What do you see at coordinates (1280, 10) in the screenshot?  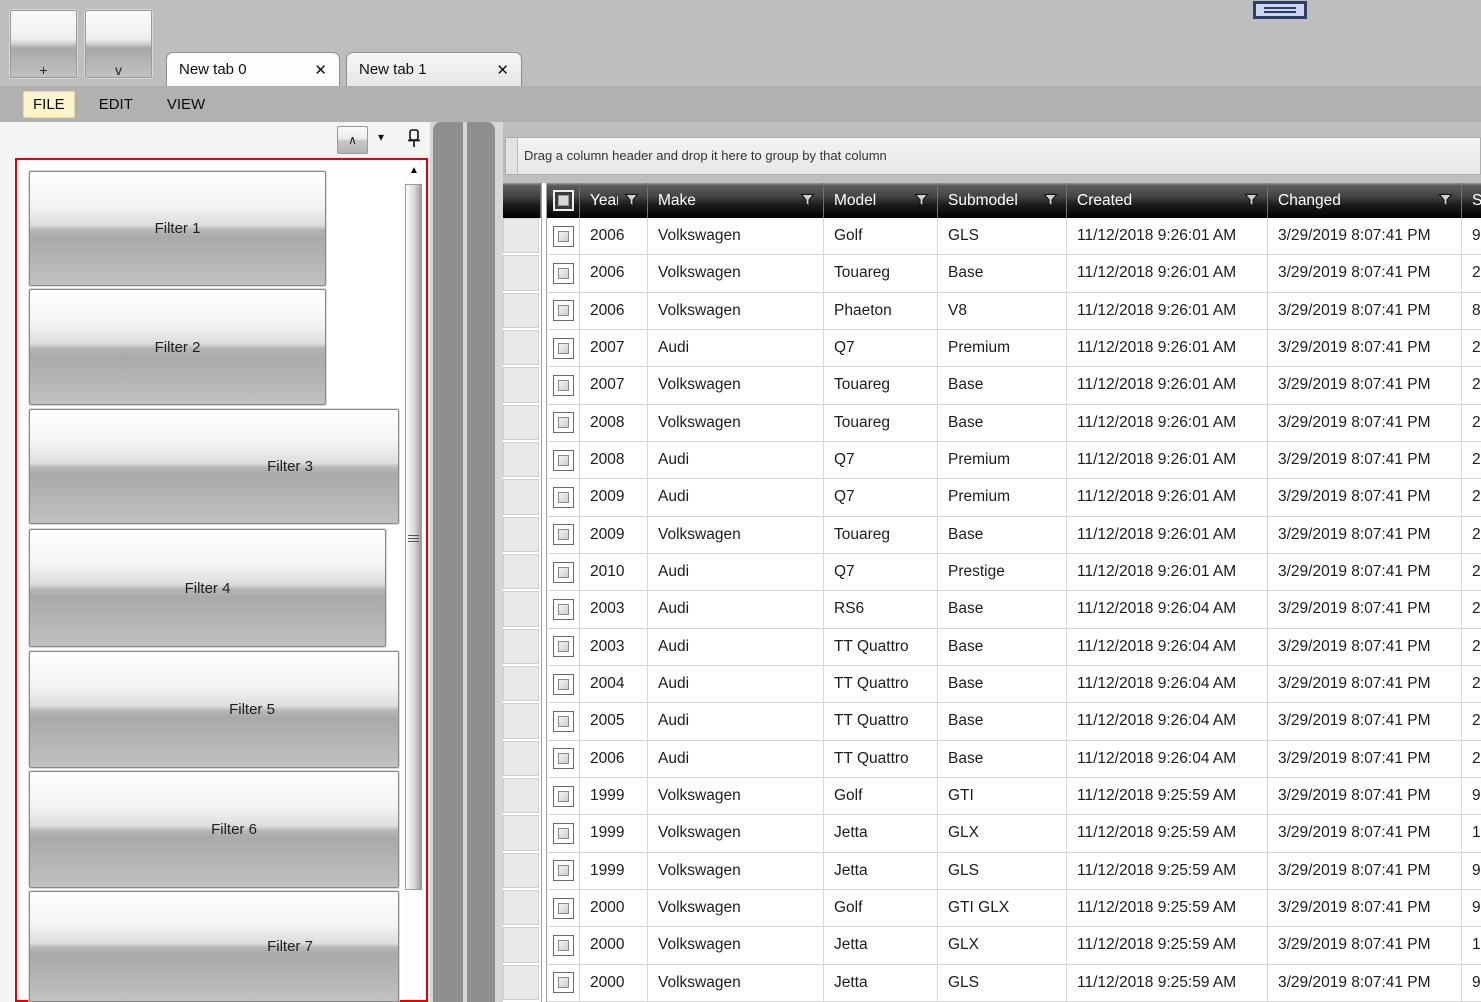 I see `docked-window-lines-icon` at bounding box center [1280, 10].